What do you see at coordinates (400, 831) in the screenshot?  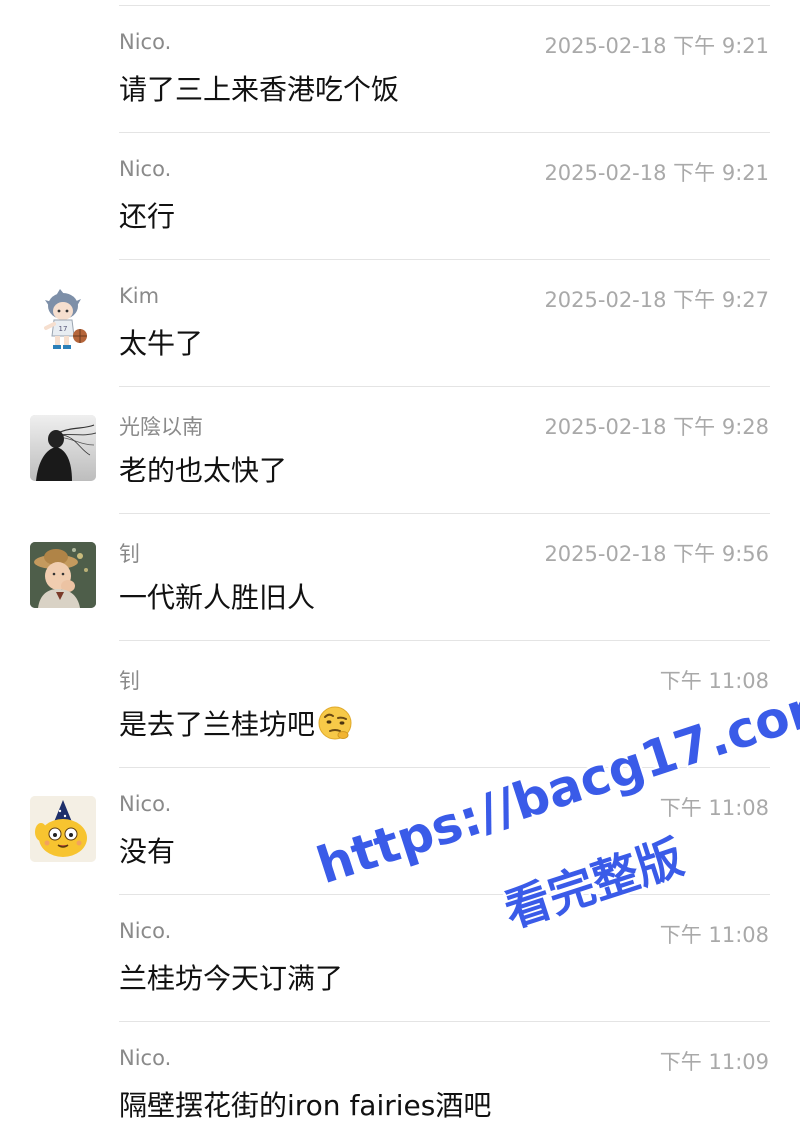 I see `chat-message: Nico. 下午 11:08 没有` at bounding box center [400, 831].